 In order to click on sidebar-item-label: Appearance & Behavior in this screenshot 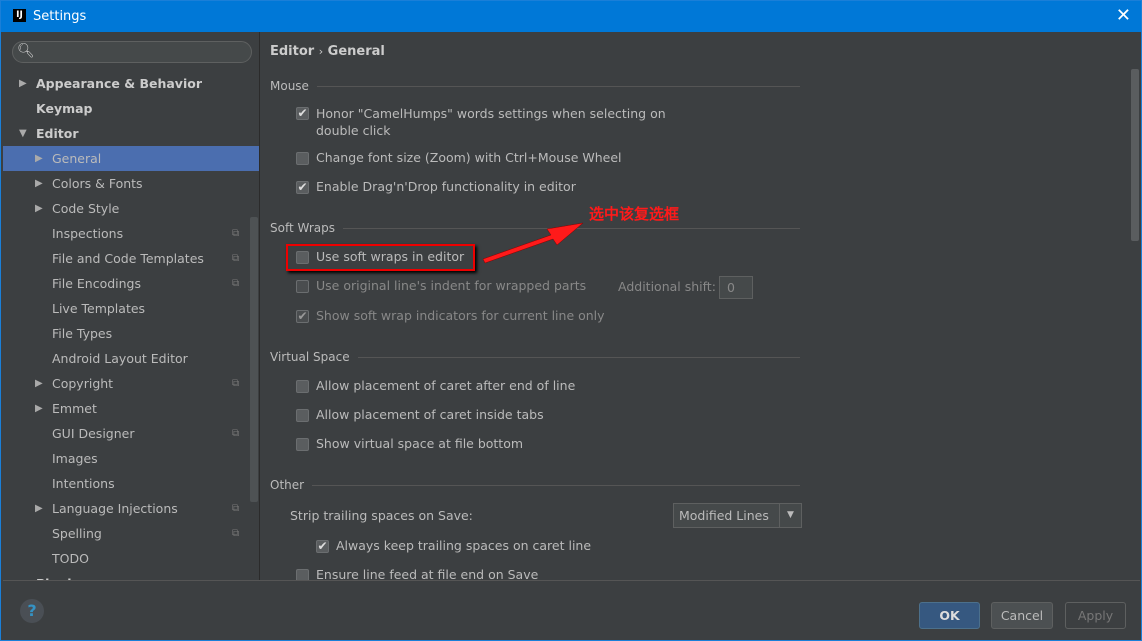, I will do `click(119, 83)`.